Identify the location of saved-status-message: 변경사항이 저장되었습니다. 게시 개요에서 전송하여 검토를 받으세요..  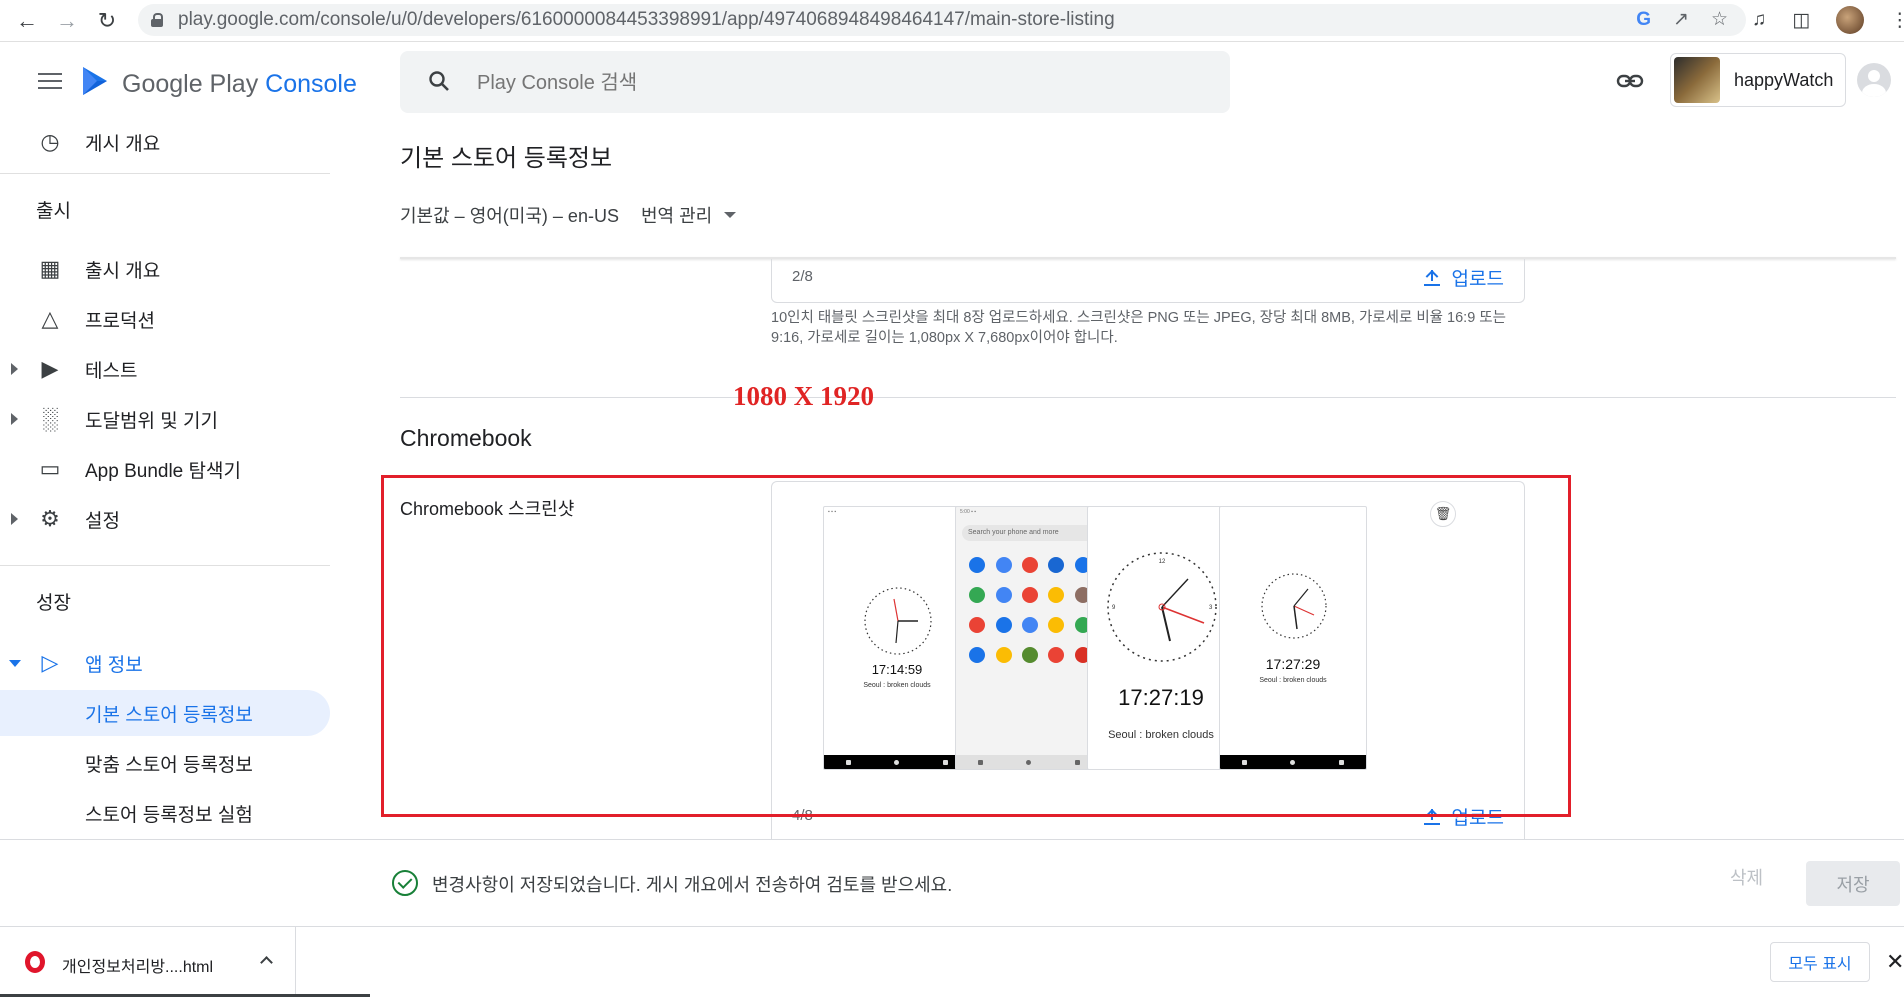
(692, 885).